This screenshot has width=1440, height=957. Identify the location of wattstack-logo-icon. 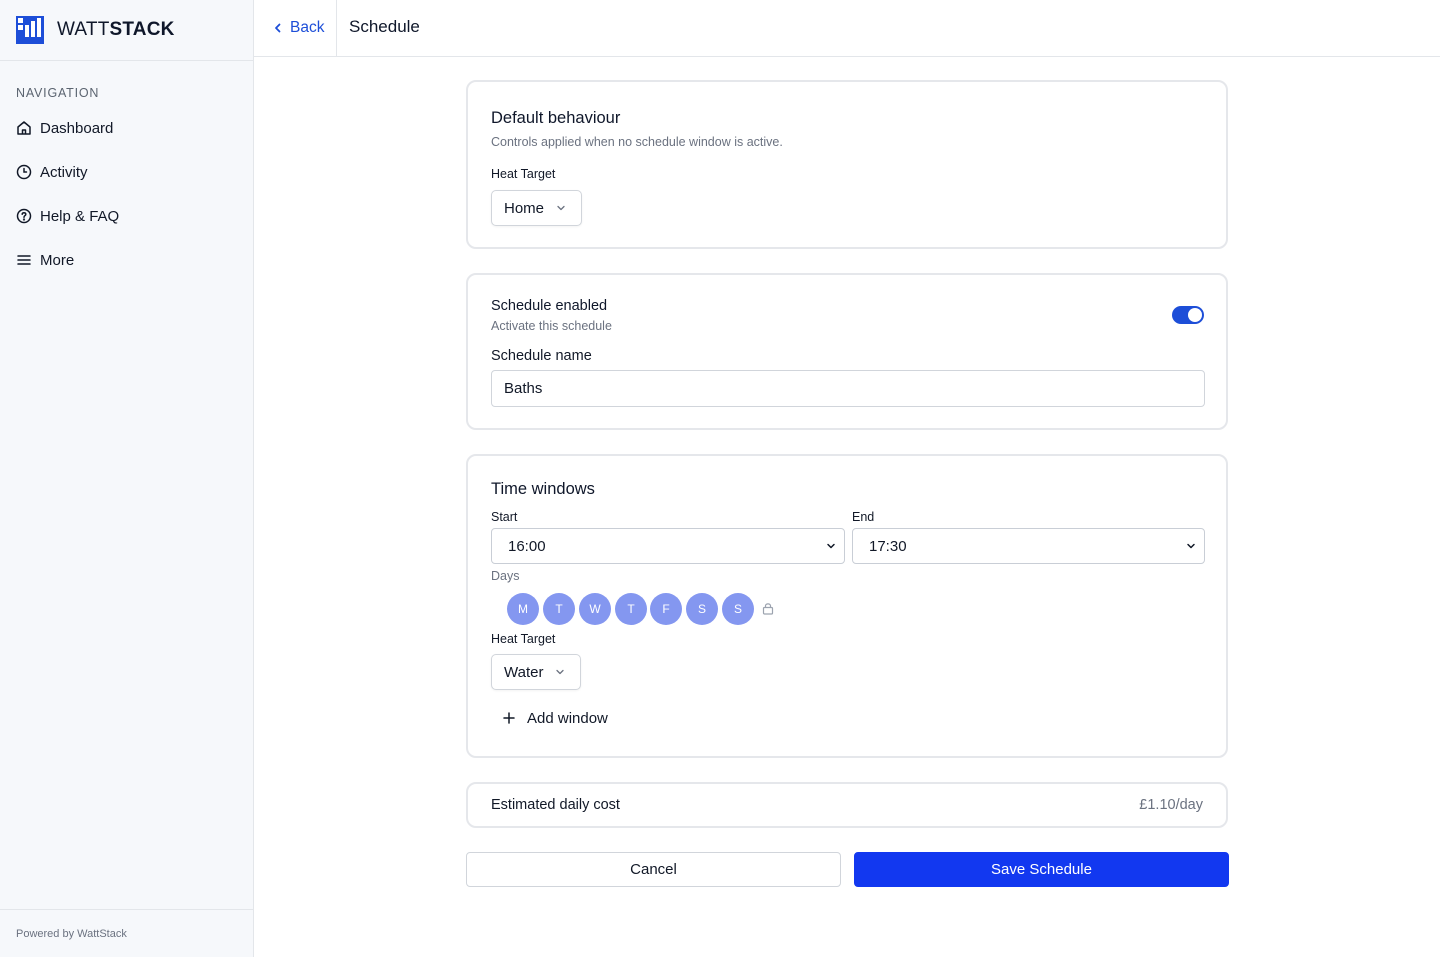
(30, 30).